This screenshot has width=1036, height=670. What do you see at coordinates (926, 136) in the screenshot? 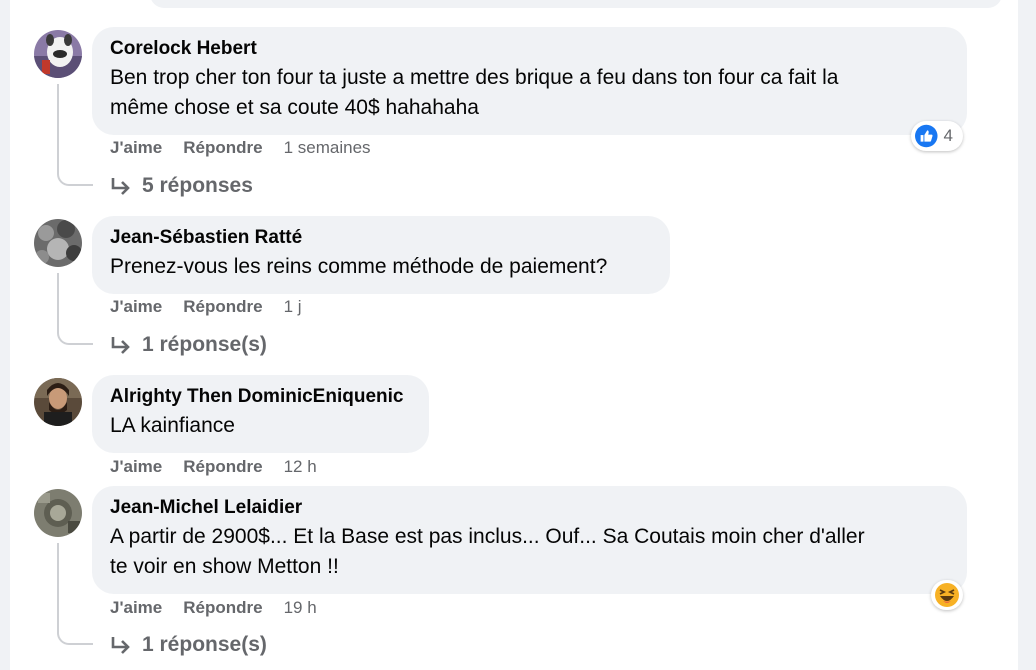
I see `like-reaction-icon` at bounding box center [926, 136].